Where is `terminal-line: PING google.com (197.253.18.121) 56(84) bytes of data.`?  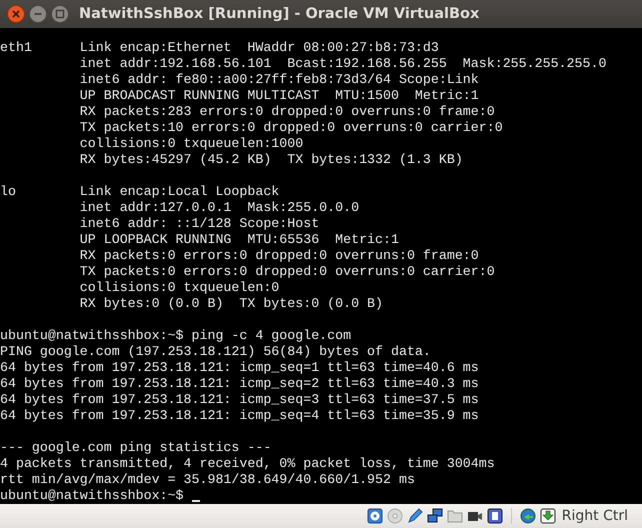 terminal-line: PING google.com (197.253.18.121) 56(84) bytes of data. is located at coordinates (215, 352).